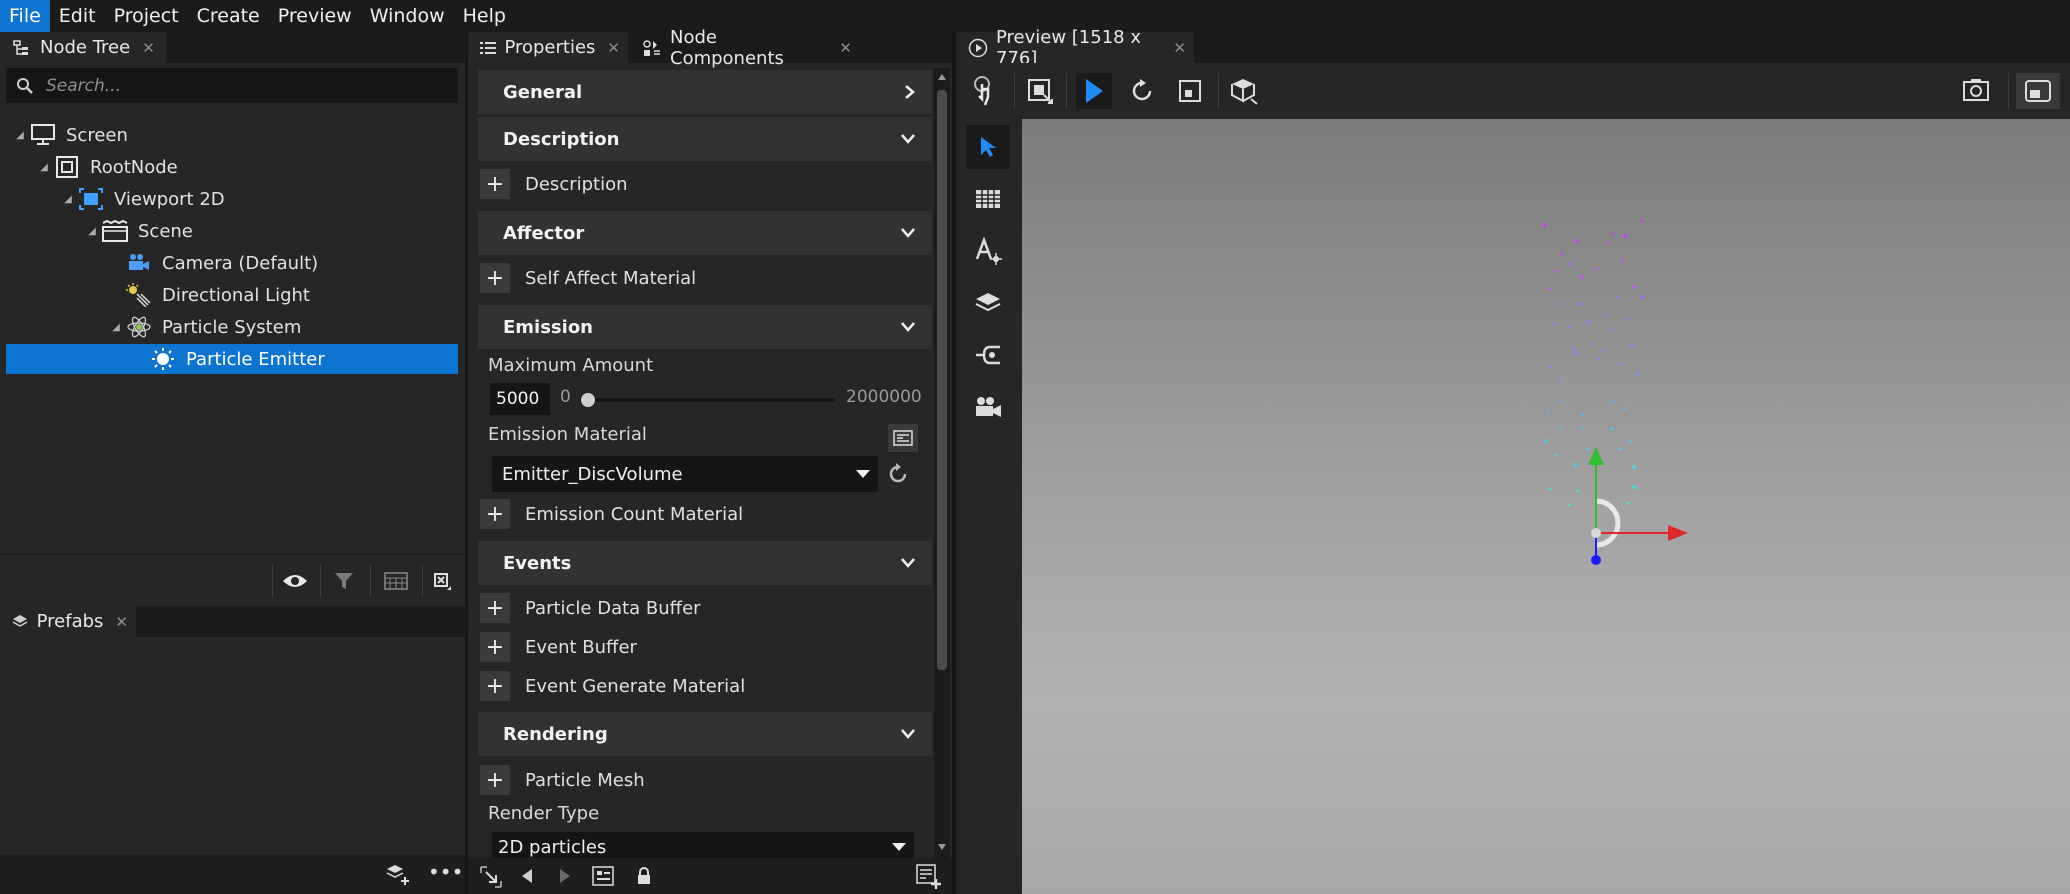 The height and width of the screenshot is (894, 2070). I want to click on x-axis-arrow-icon, so click(1678, 533).